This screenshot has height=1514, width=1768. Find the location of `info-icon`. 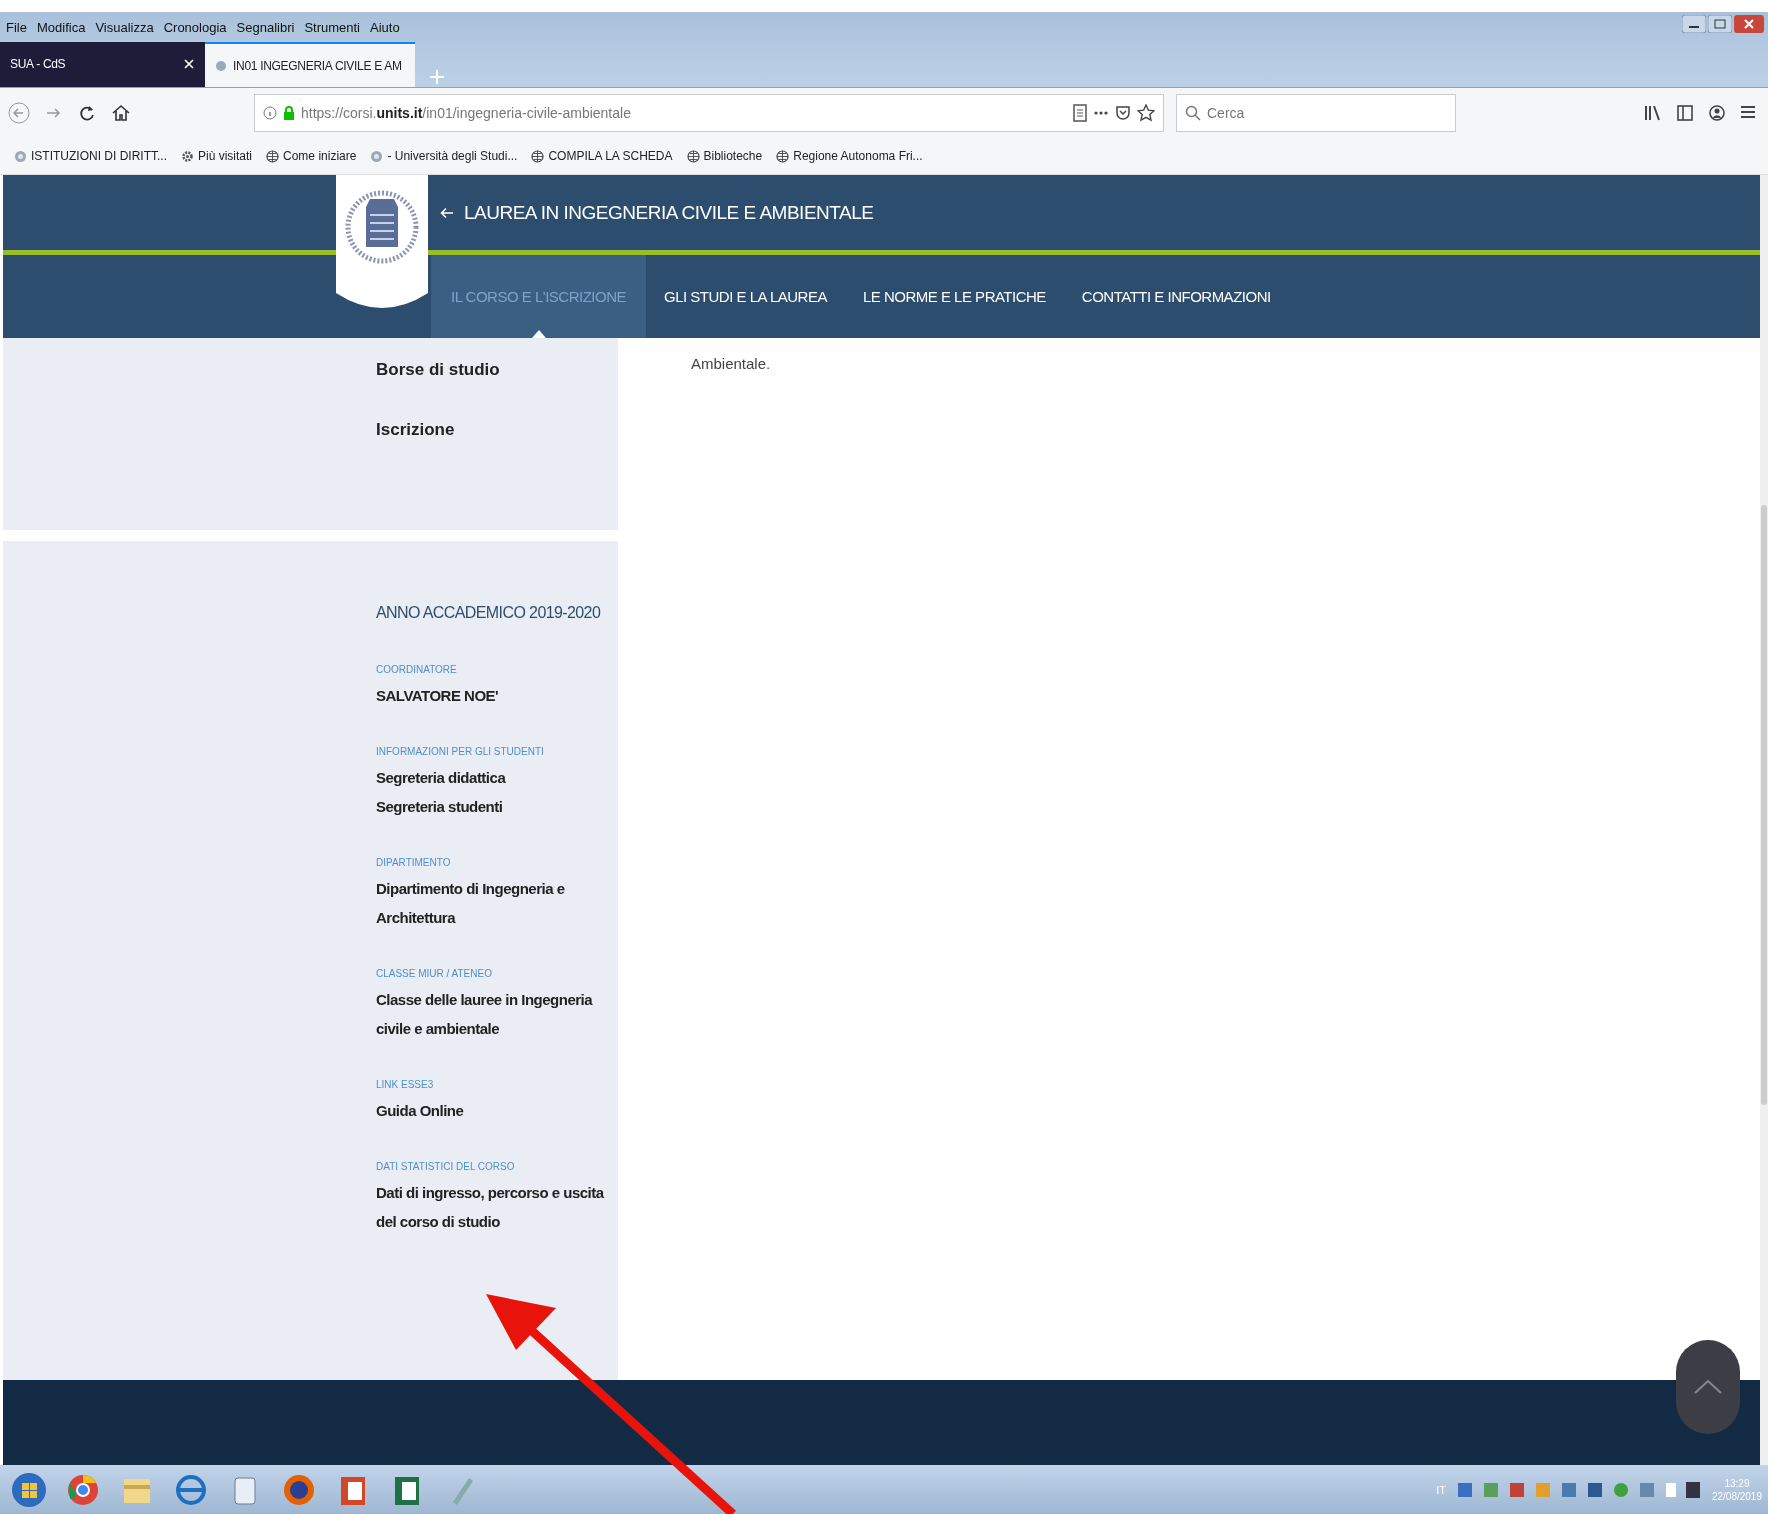

info-icon is located at coordinates (270, 113).